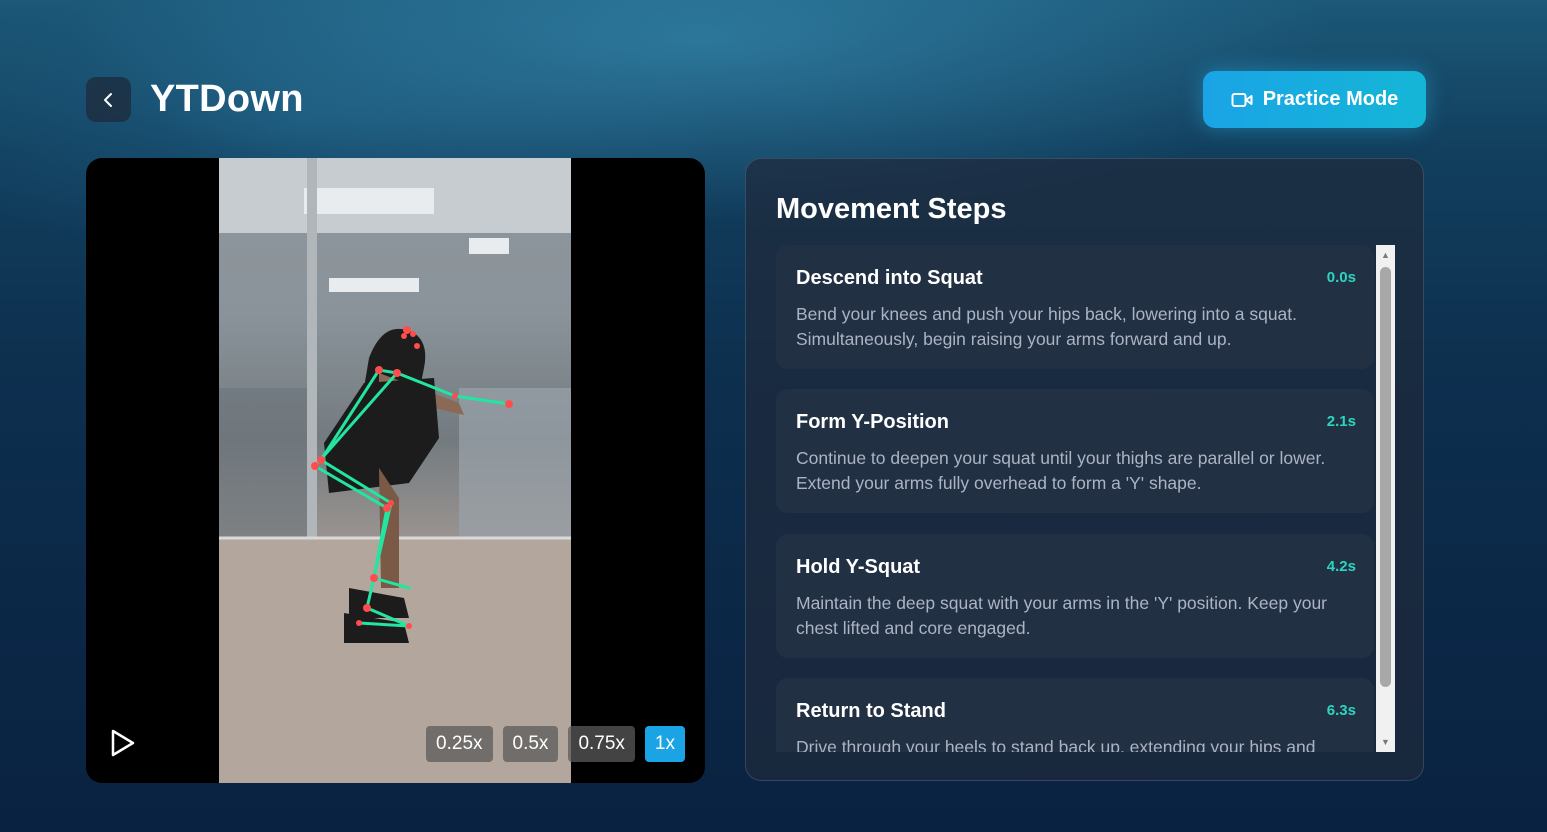  Describe the element at coordinates (601, 744) in the screenshot. I see `speed-button-0.75x: 0.75x` at that location.